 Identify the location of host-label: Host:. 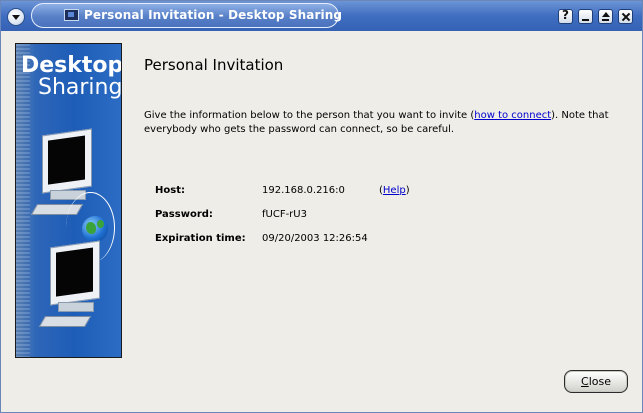
(170, 190).